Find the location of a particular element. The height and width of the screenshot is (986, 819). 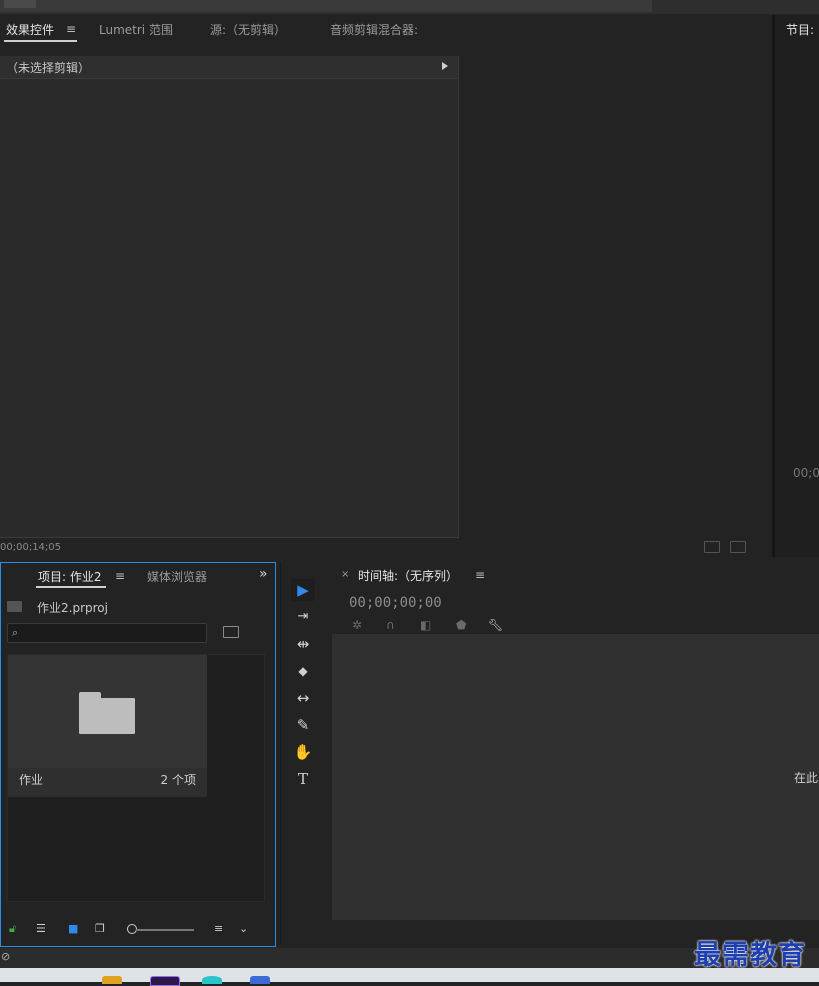

tab-audio-clip-mixer: 音频剪辑混合器: is located at coordinates (374, 29).